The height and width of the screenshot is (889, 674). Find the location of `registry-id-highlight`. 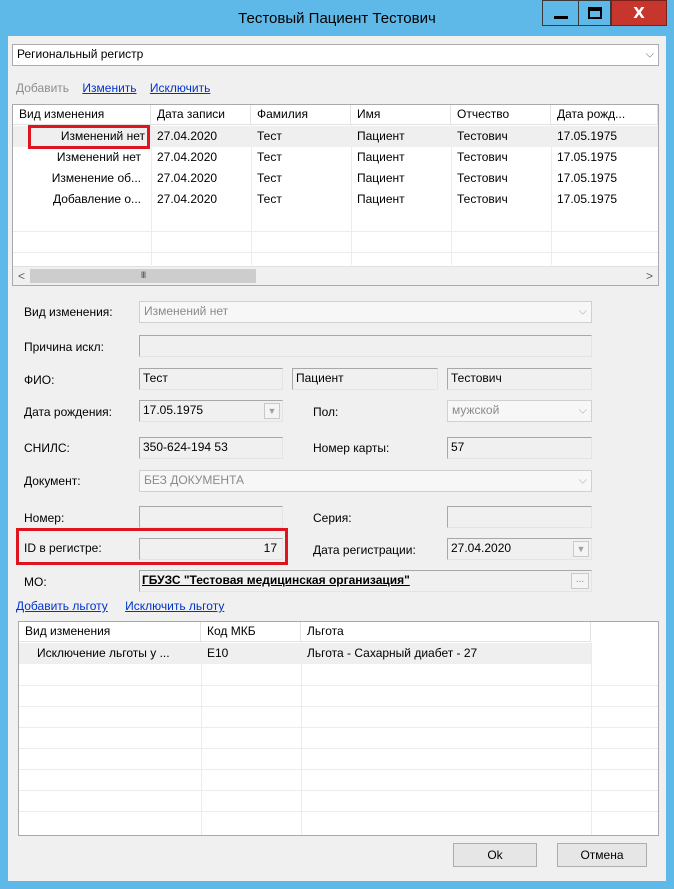

registry-id-highlight is located at coordinates (152, 546).